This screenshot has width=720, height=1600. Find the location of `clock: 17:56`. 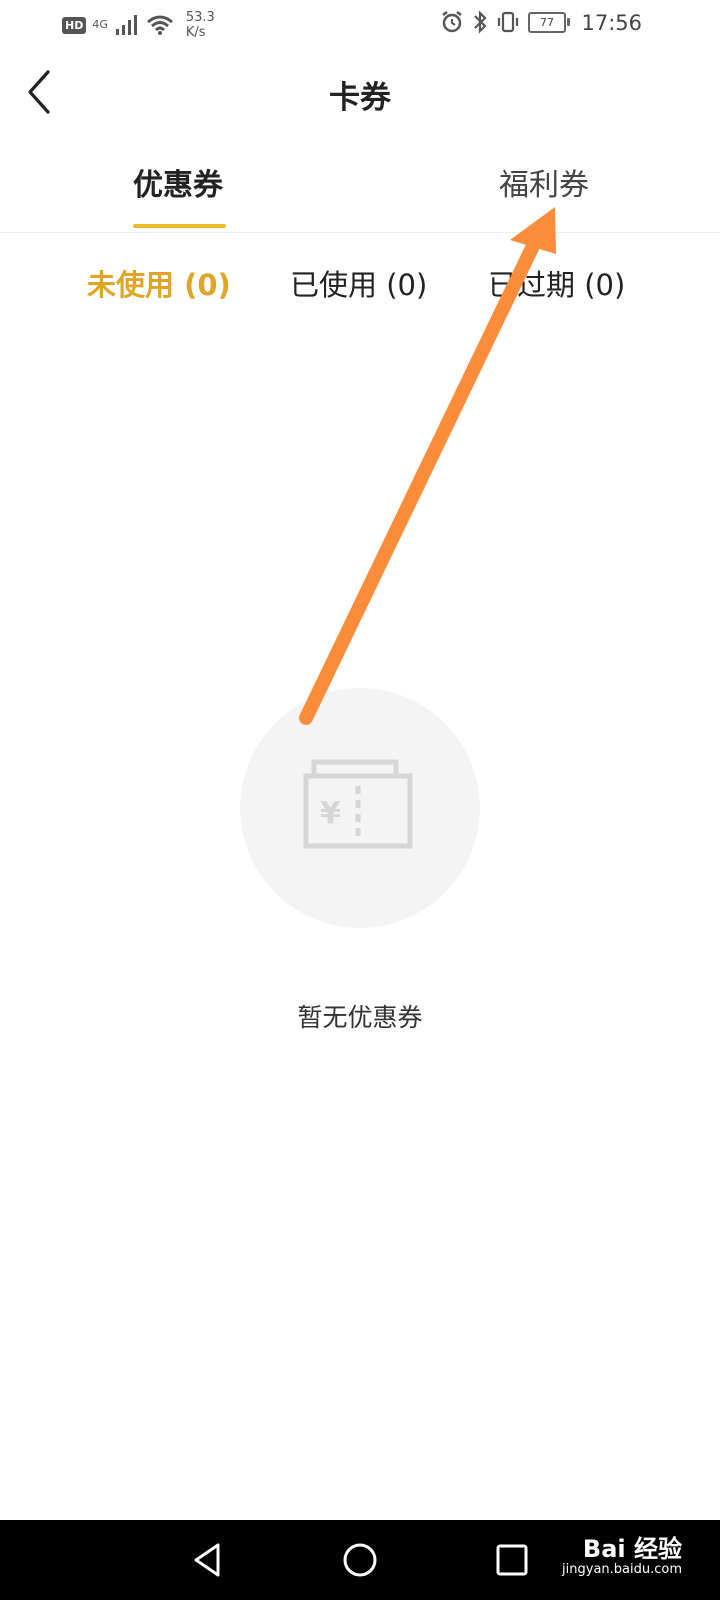

clock: 17:56 is located at coordinates (611, 23).